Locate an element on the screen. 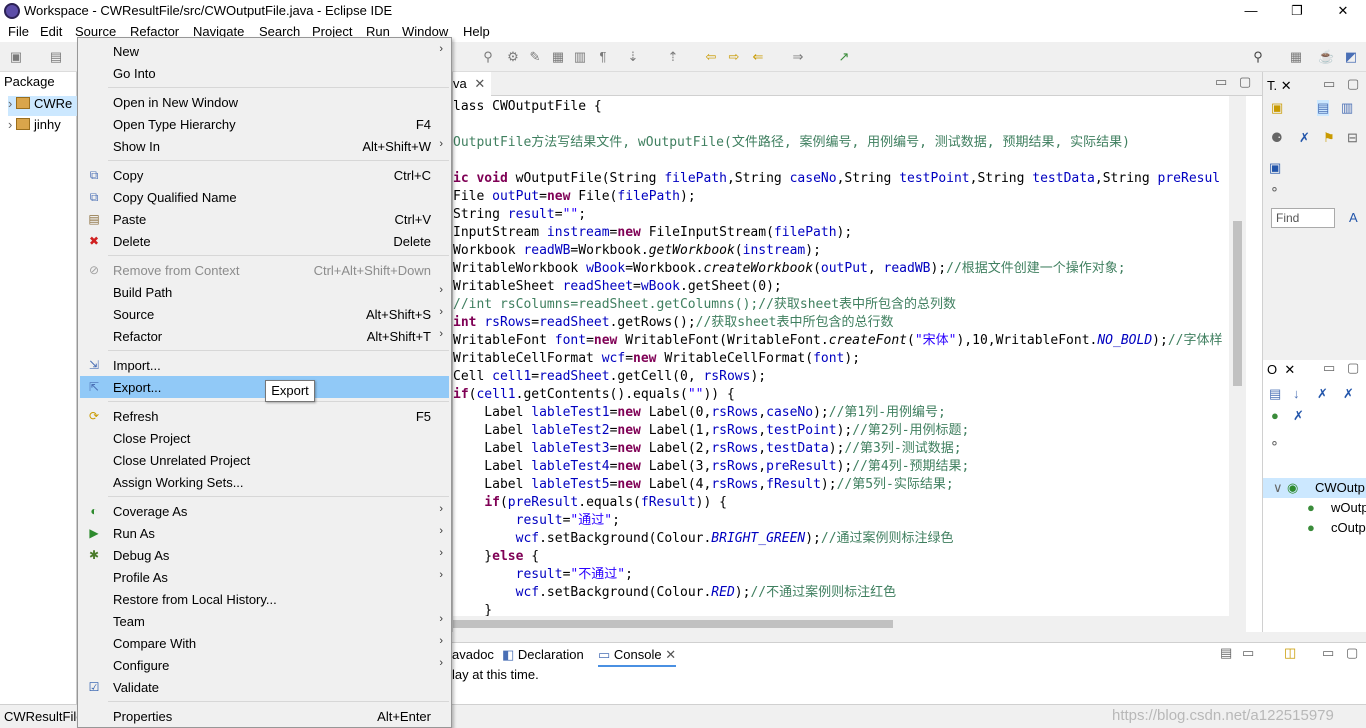  menu-item-refresh: ⟳ Refresh F5 is located at coordinates (264, 416).